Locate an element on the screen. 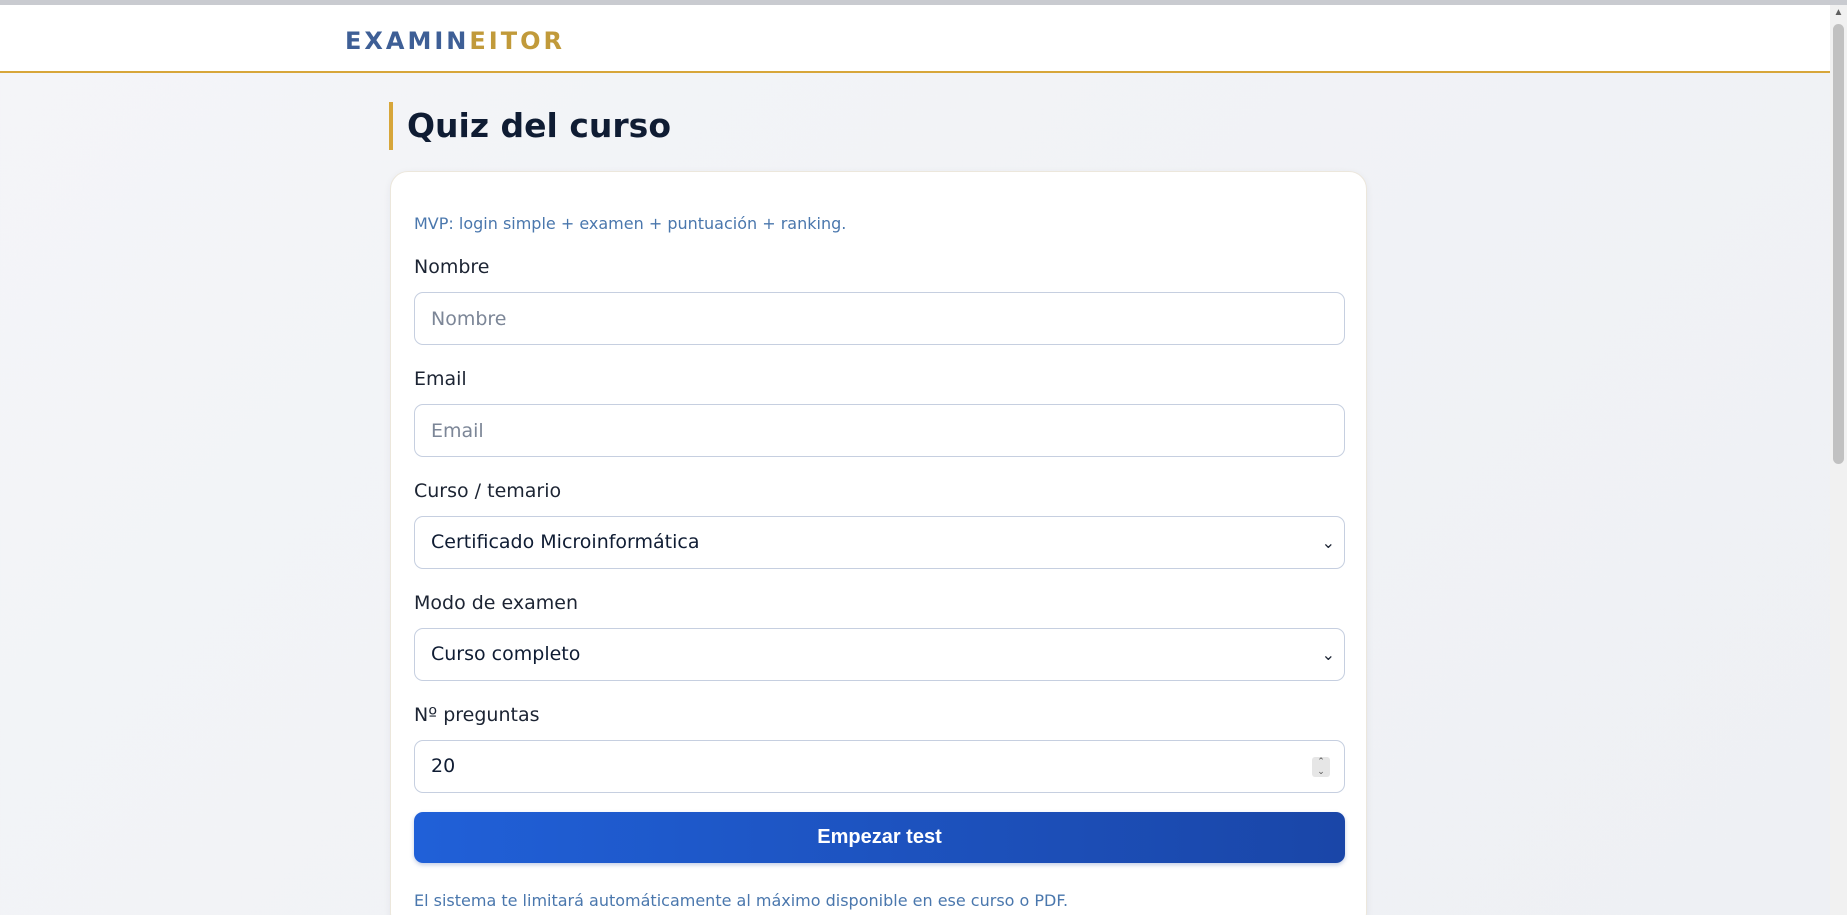 The image size is (1847, 915). page-title: Quiz del curso is located at coordinates (539, 125).